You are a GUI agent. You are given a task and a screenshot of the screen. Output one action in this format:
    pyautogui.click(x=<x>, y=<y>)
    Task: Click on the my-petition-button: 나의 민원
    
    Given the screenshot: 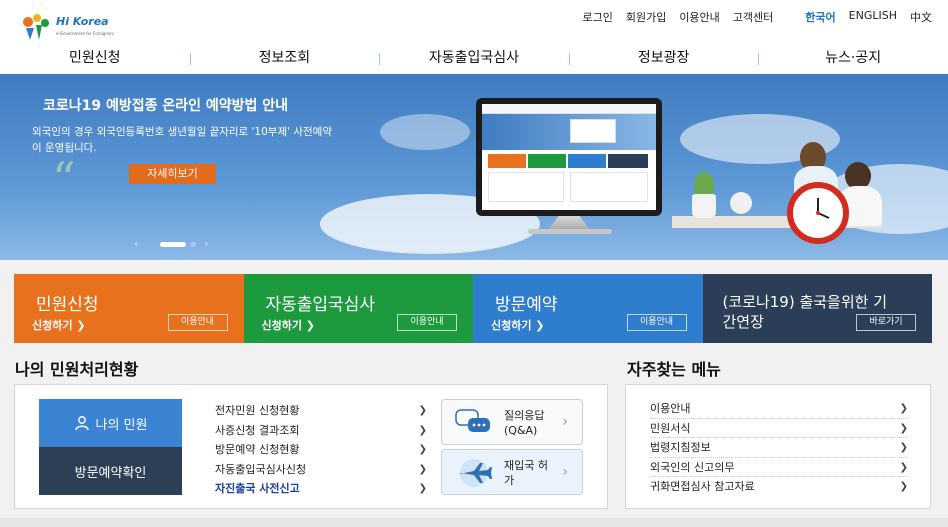 What is the action you would take?
    pyautogui.click(x=110, y=423)
    